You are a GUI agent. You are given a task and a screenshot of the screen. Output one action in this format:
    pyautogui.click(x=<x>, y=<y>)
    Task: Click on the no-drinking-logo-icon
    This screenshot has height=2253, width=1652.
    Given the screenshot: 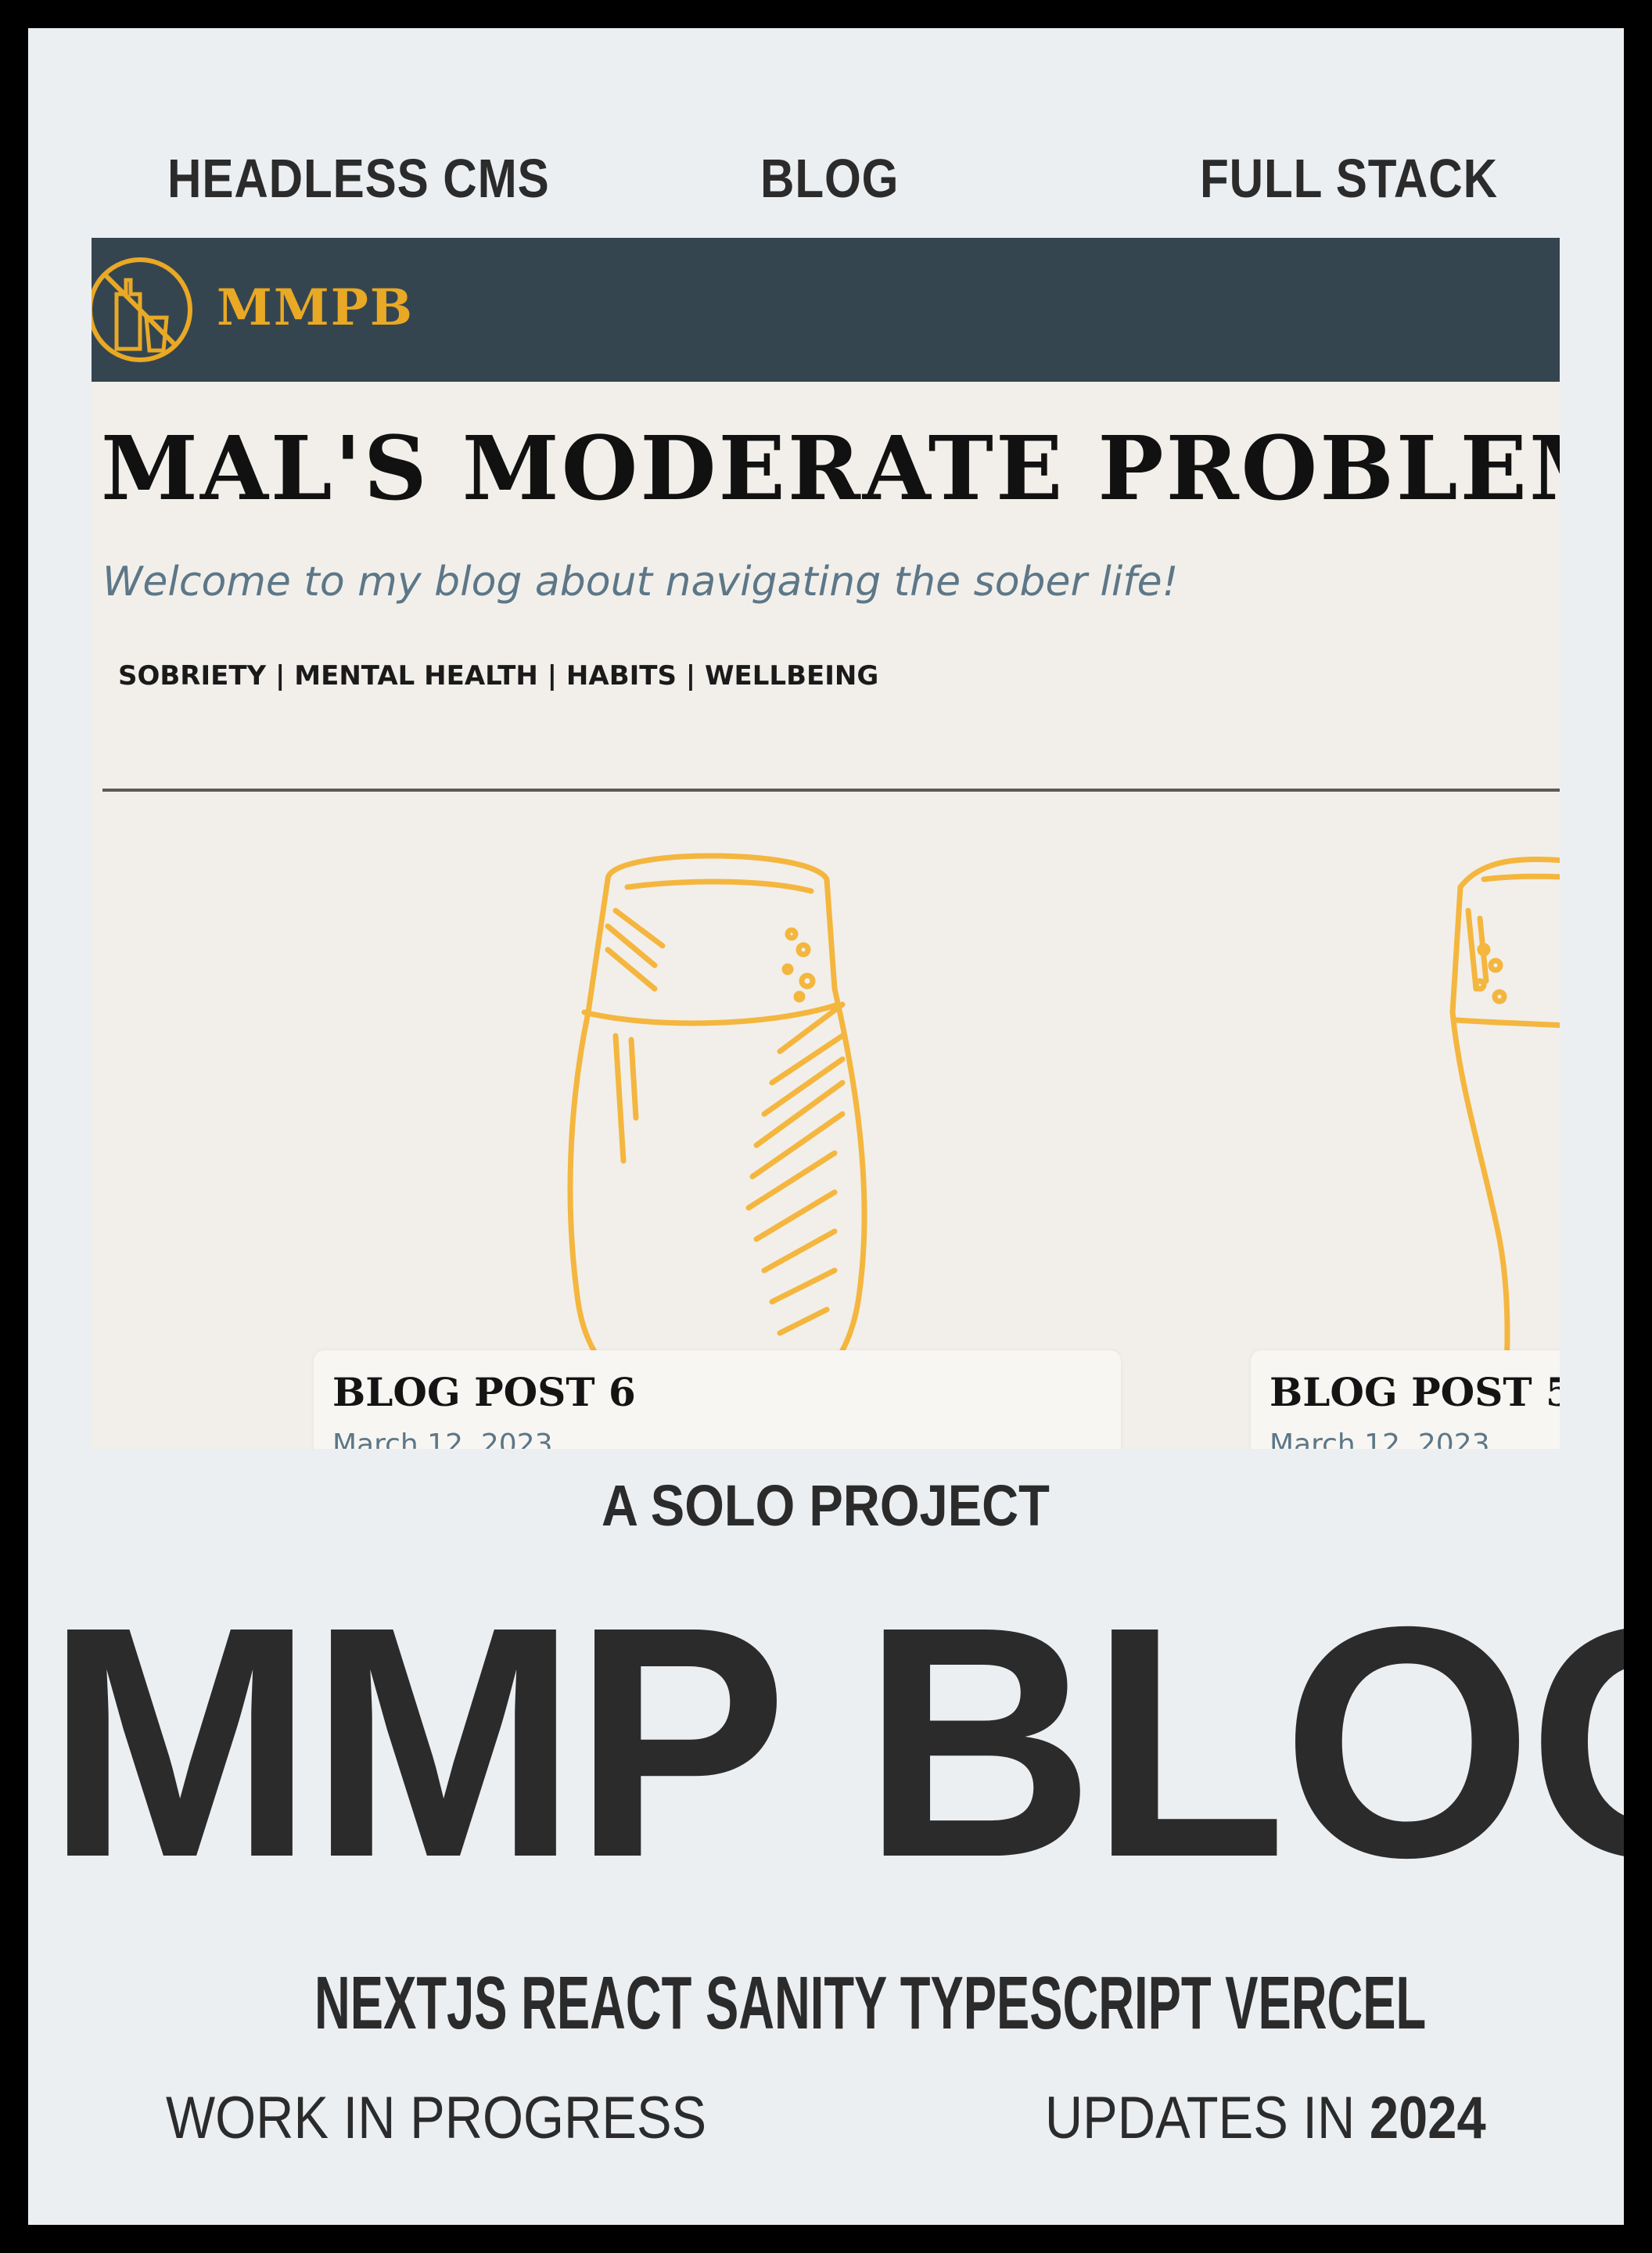 What is the action you would take?
    pyautogui.click(x=143, y=309)
    